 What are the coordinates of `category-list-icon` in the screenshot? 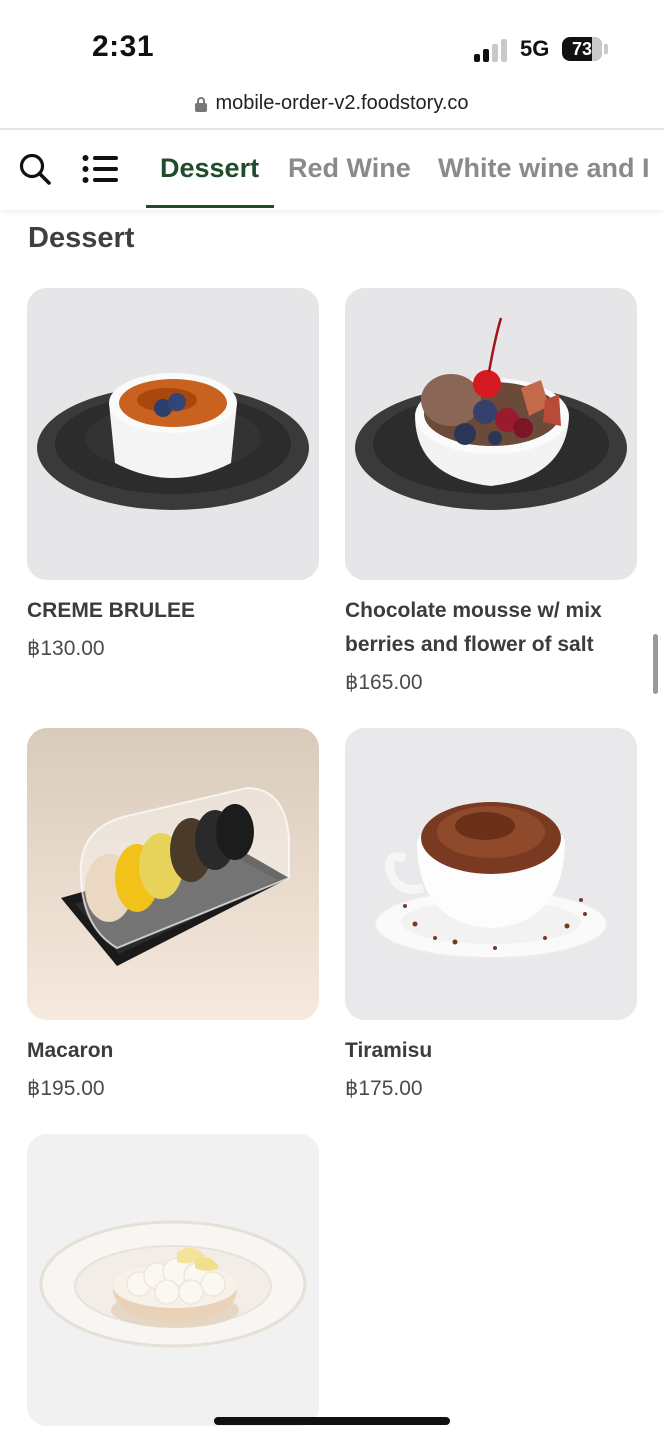 It's located at (100, 169).